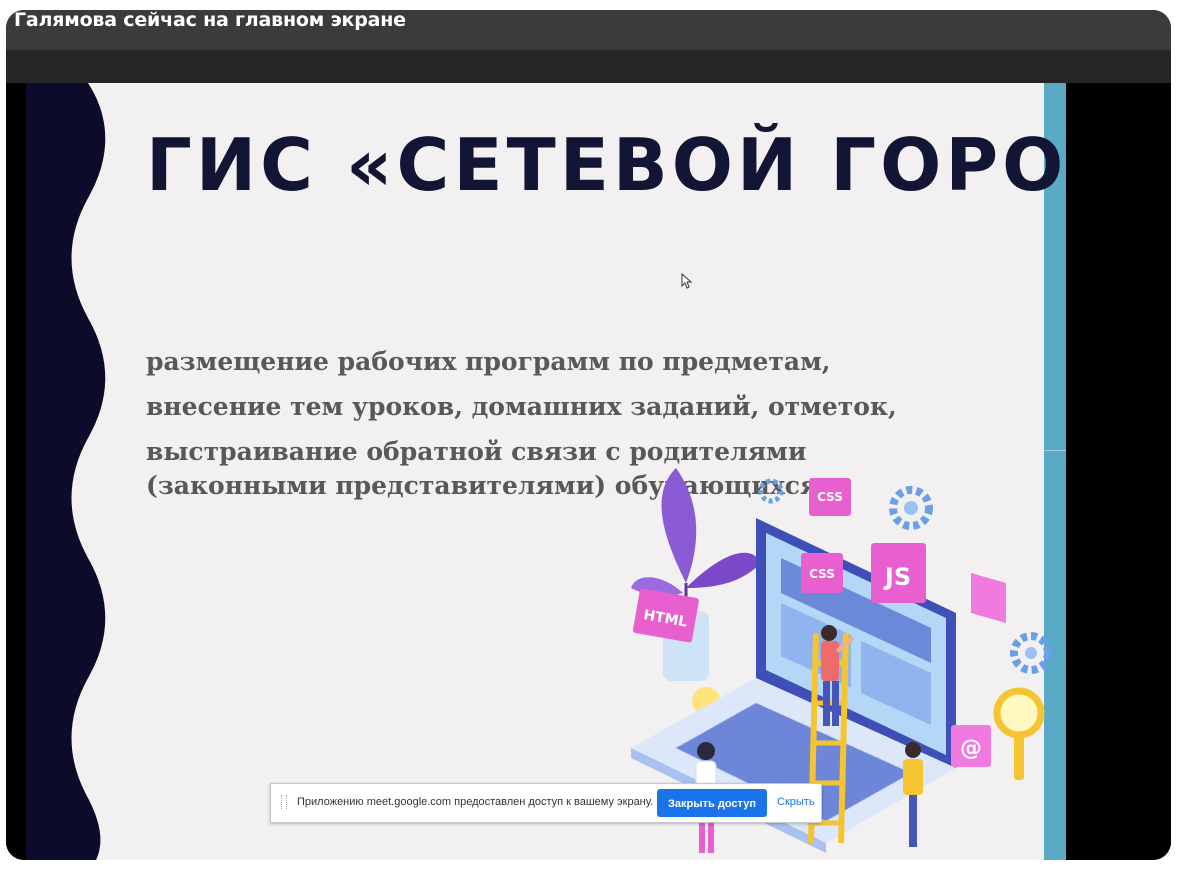 The image size is (1200, 870). What do you see at coordinates (66, 471) in the screenshot?
I see `wave-decoration` at bounding box center [66, 471].